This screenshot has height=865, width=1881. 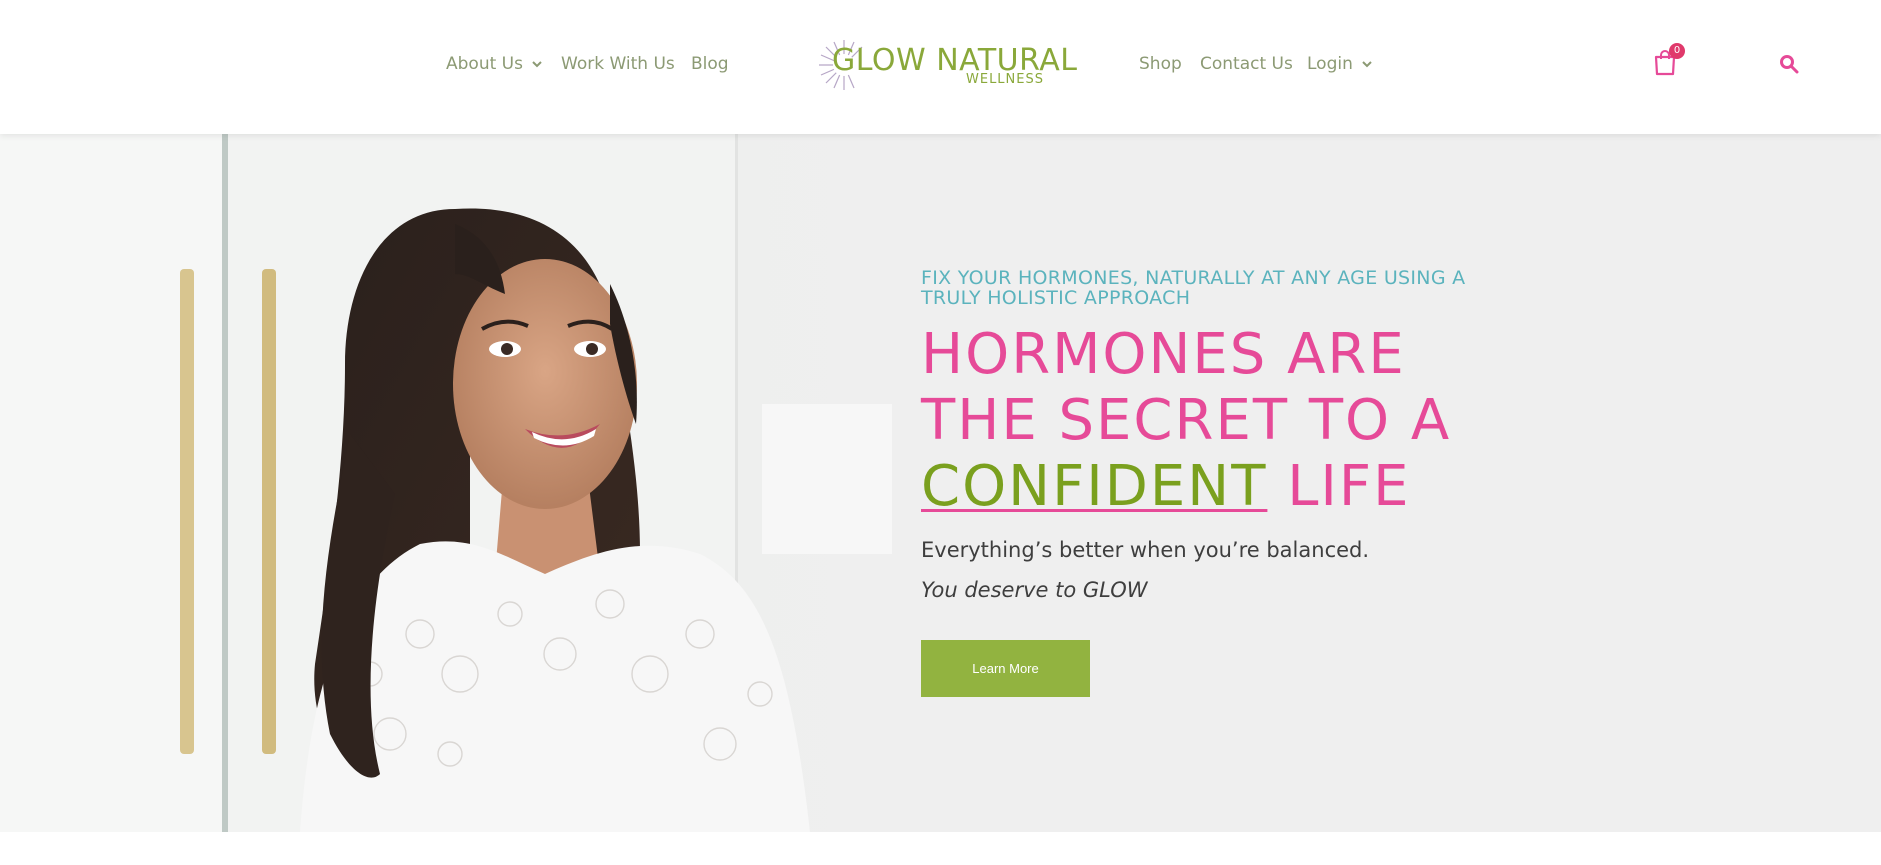 I want to click on headline-line-1: HORMONES ARE, so click(x=1163, y=354).